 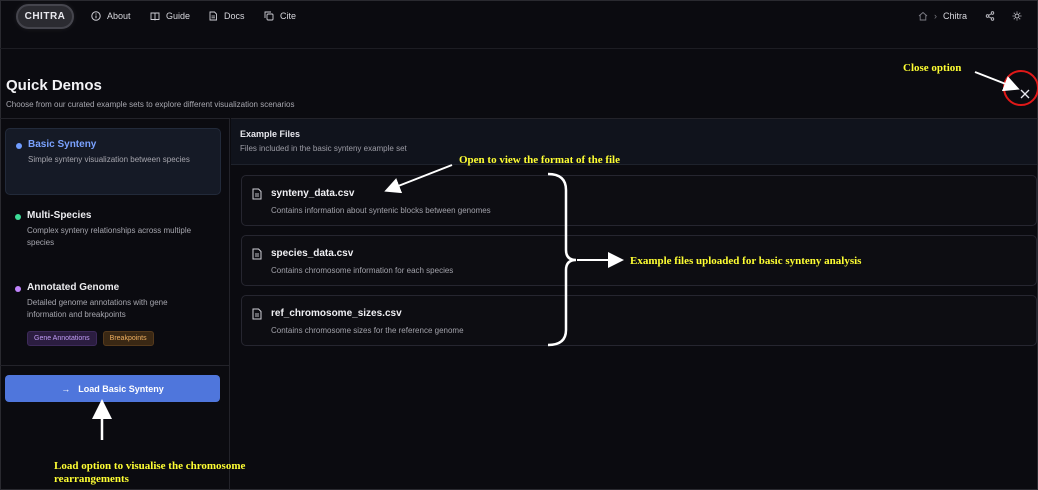 I want to click on nav-docs-label: Docs, so click(x=234, y=16).